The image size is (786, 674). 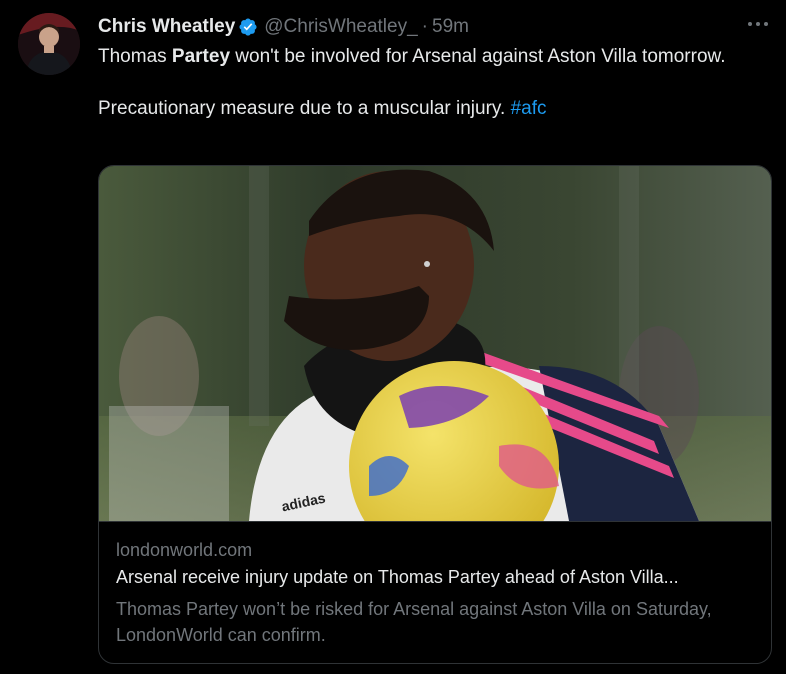 I want to click on bold-name: Partey, so click(x=201, y=56).